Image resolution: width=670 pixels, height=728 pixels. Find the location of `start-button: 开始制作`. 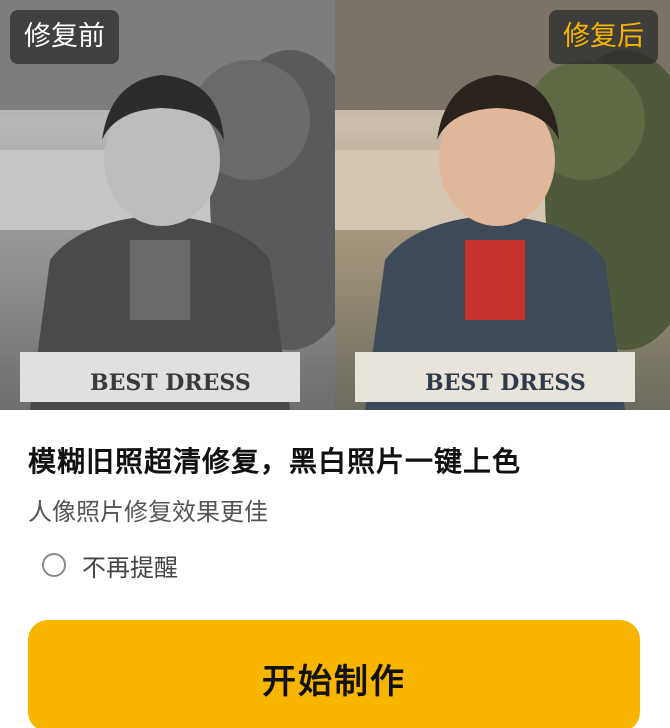

start-button: 开始制作 is located at coordinates (334, 674).